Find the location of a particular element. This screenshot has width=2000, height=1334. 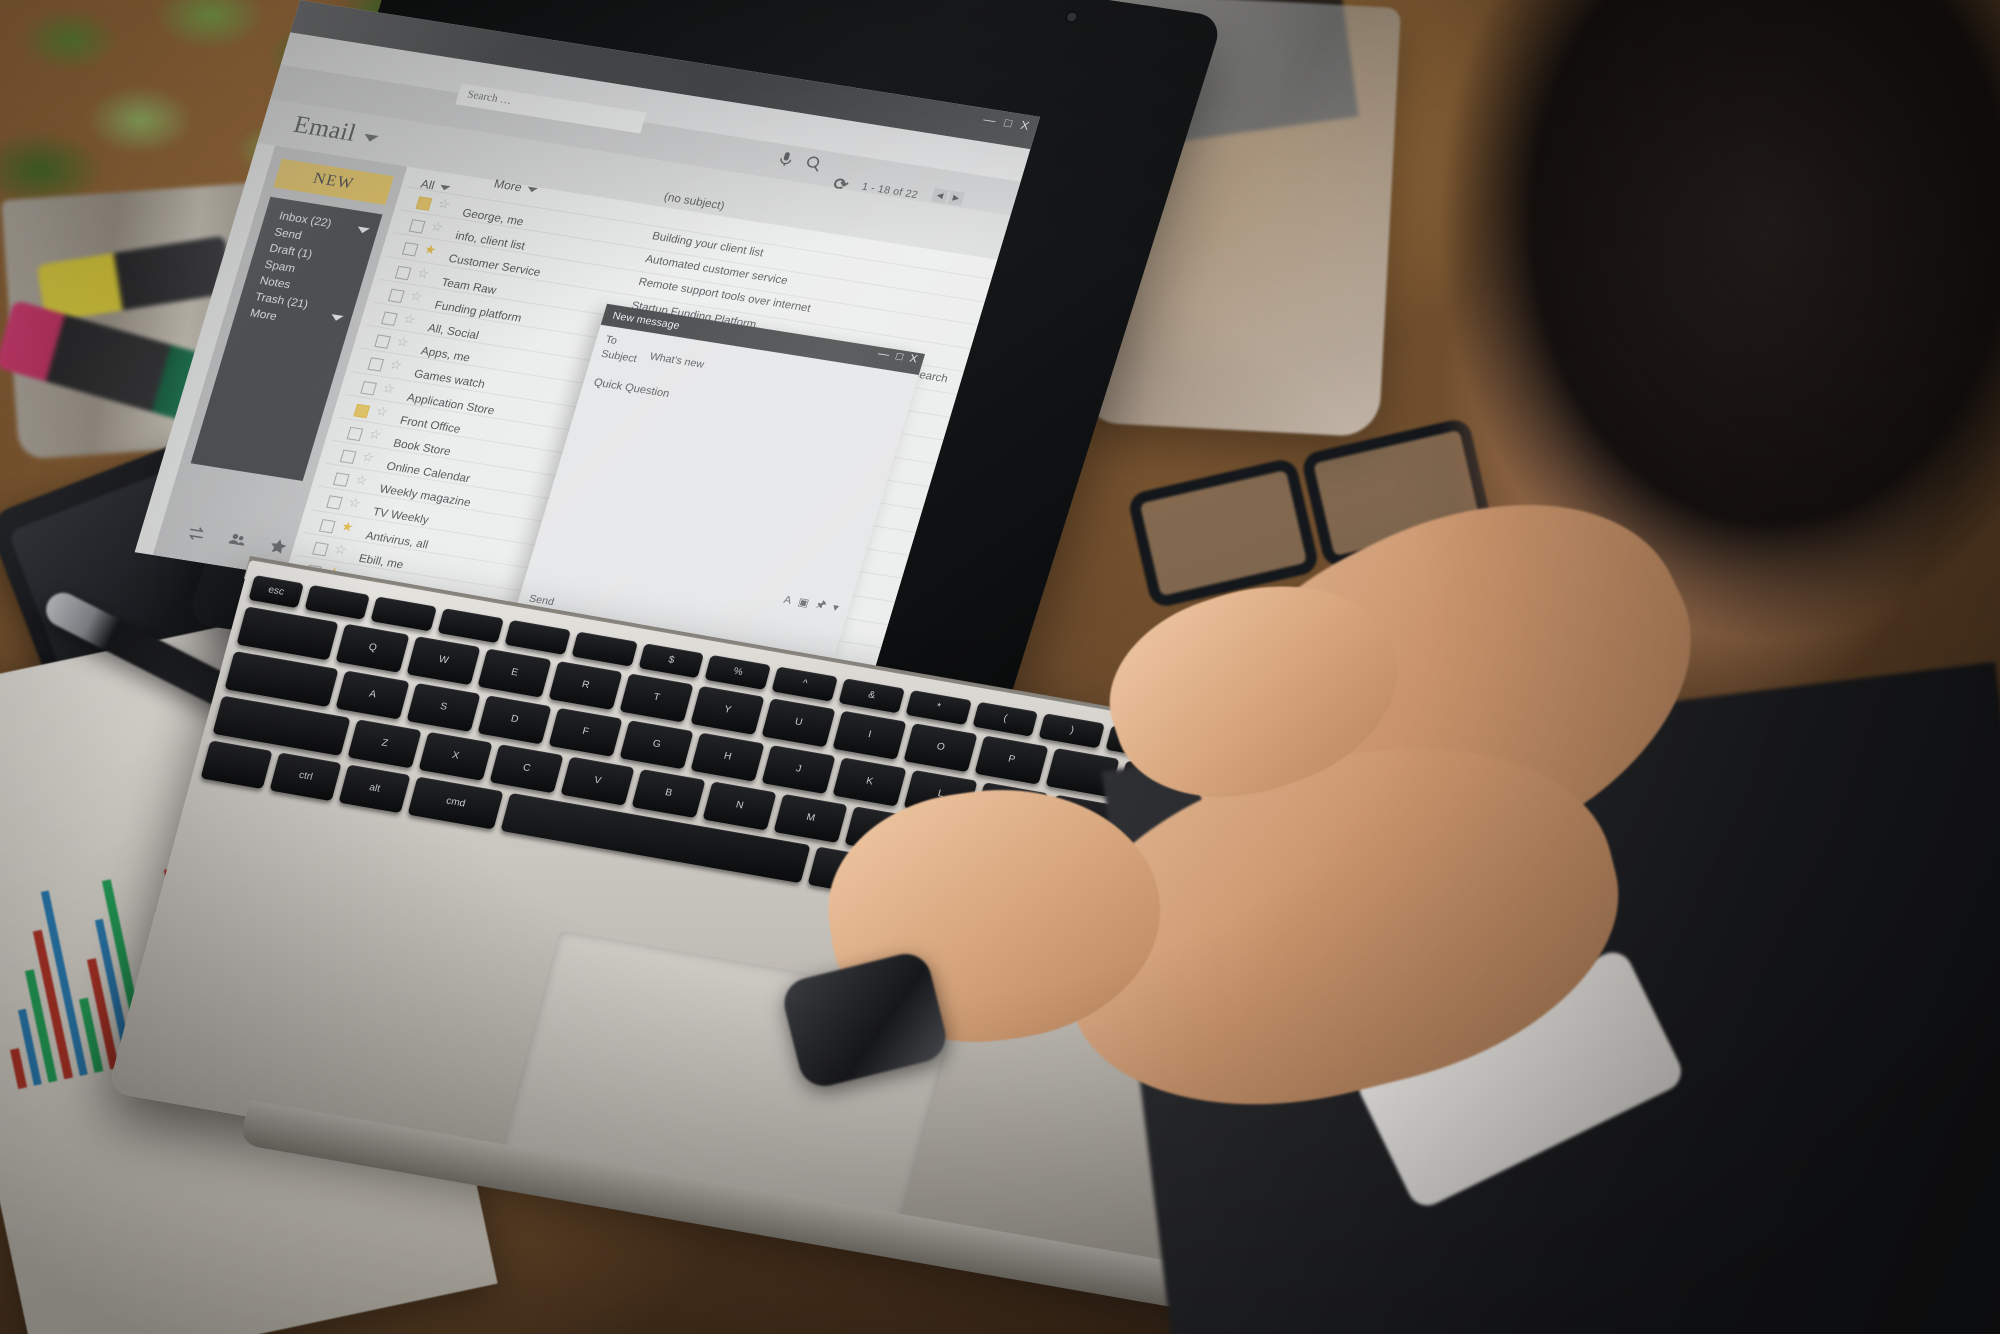

key: V is located at coordinates (597, 781).